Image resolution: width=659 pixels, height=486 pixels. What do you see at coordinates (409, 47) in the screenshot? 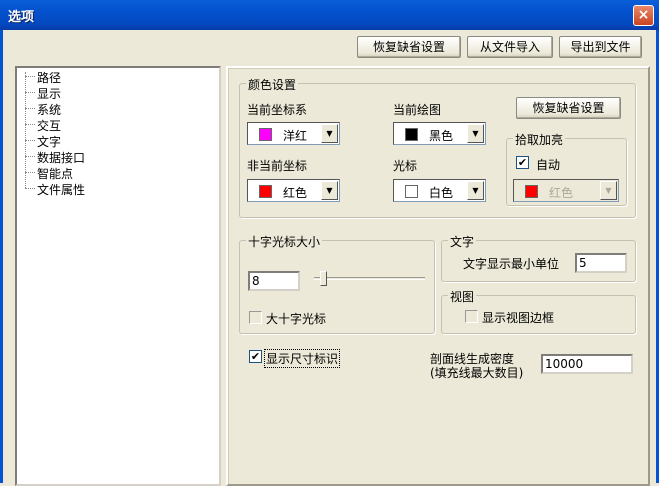
I see `restore-default-button: 恢复缺省设置` at bounding box center [409, 47].